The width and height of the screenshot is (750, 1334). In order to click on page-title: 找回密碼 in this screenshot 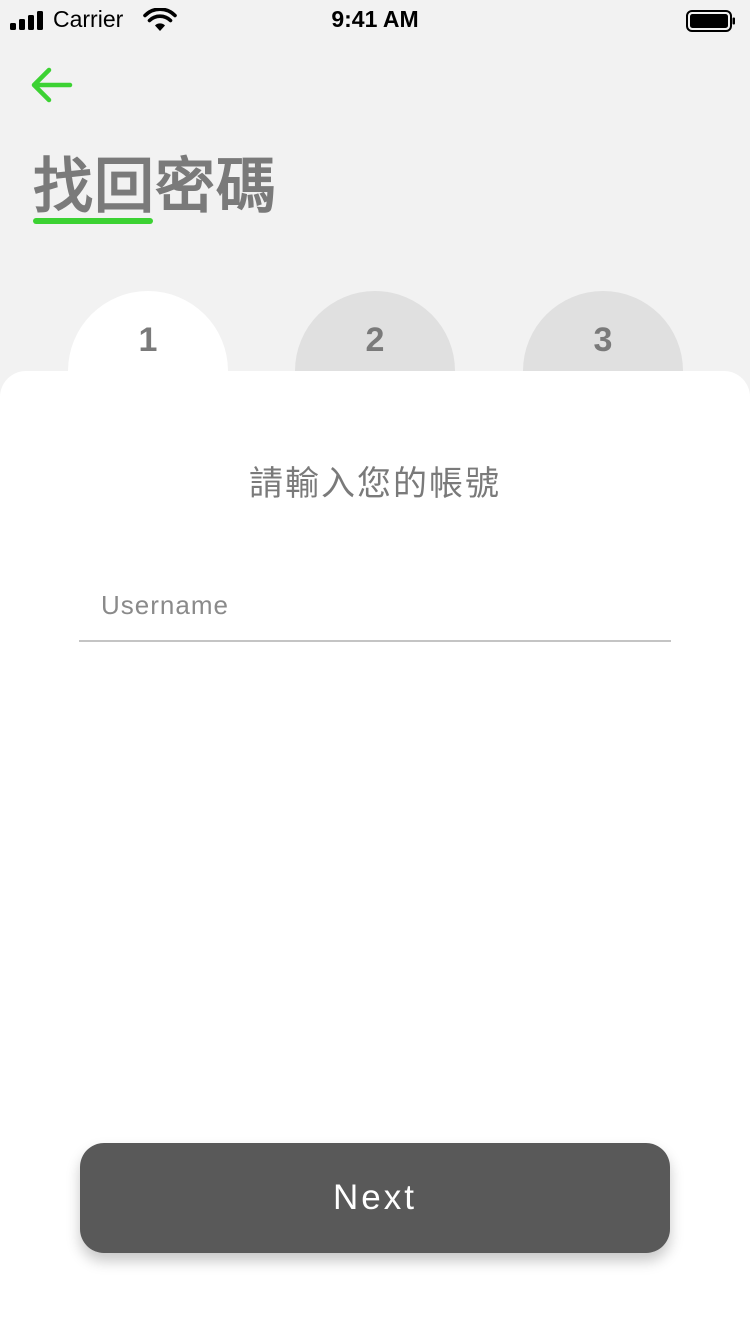, I will do `click(155, 186)`.